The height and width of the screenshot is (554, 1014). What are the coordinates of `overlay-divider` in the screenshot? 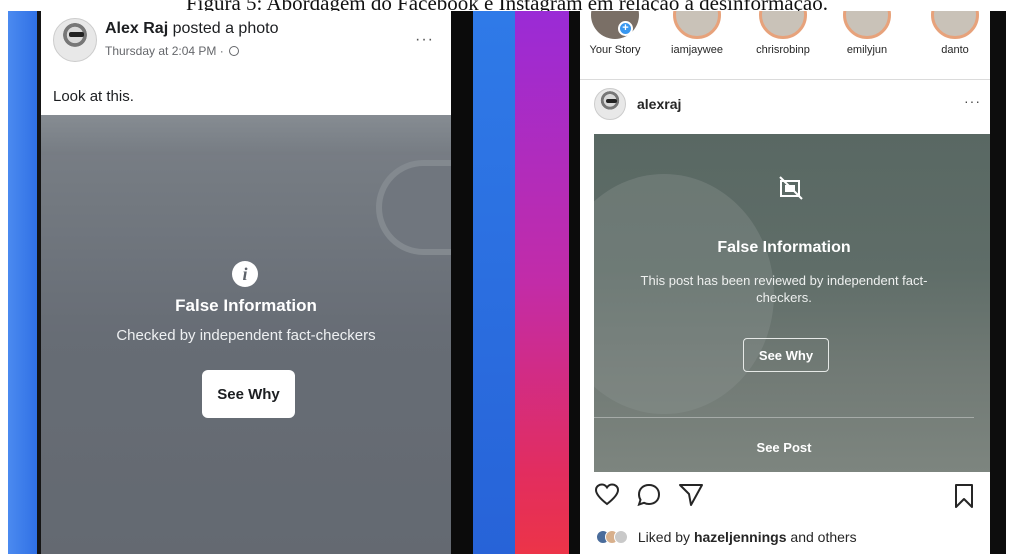 It's located at (784, 417).